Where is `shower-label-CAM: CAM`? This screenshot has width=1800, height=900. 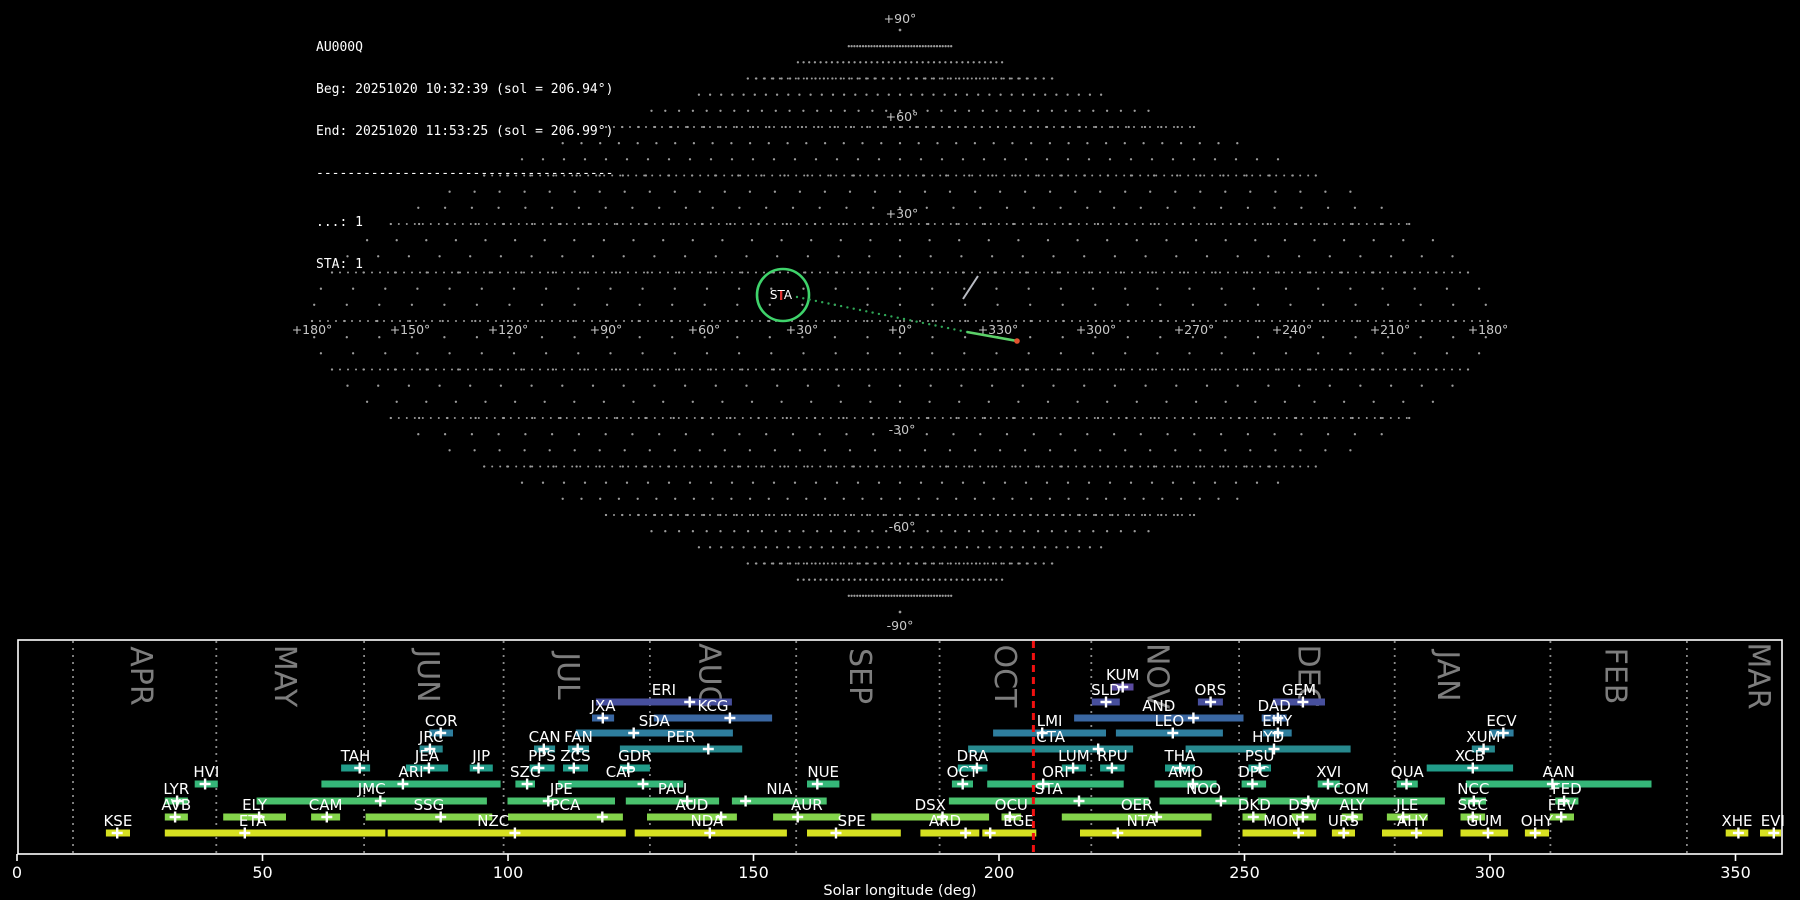
shower-label-CAM: CAM is located at coordinates (326, 805).